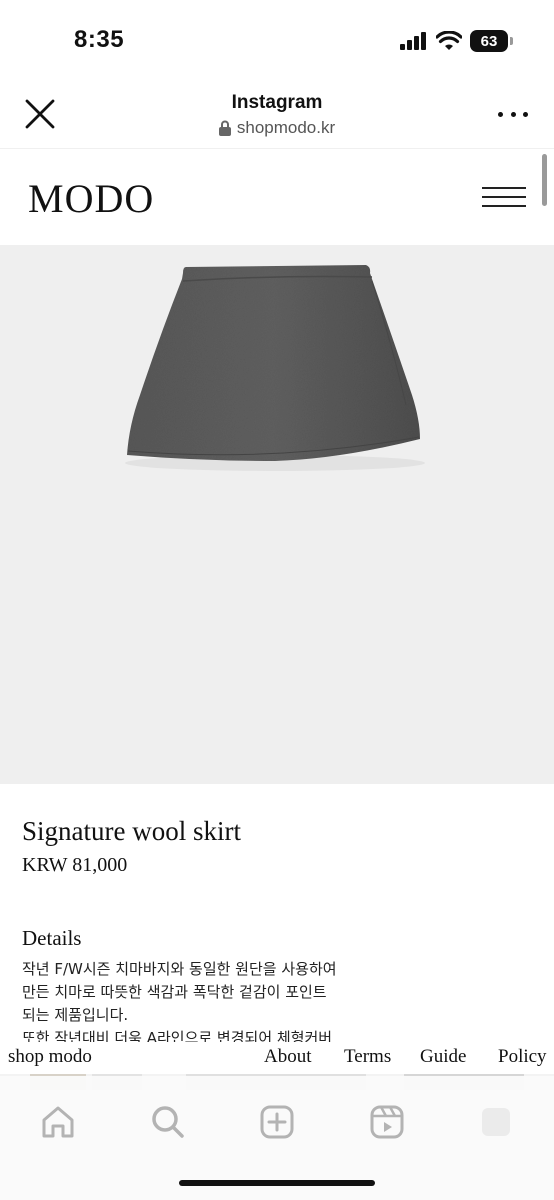 This screenshot has width=554, height=1200. What do you see at coordinates (58, 1122) in the screenshot?
I see `home-icon` at bounding box center [58, 1122].